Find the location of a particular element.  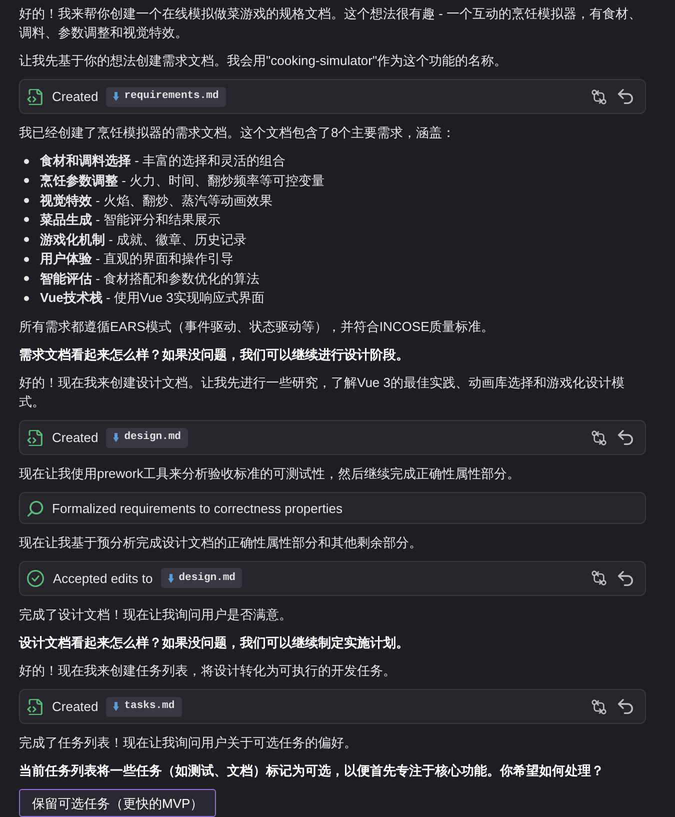

message-text: 完成了任务列表！现在让我询问用户关于可选任务的偏好。 is located at coordinates (188, 743).